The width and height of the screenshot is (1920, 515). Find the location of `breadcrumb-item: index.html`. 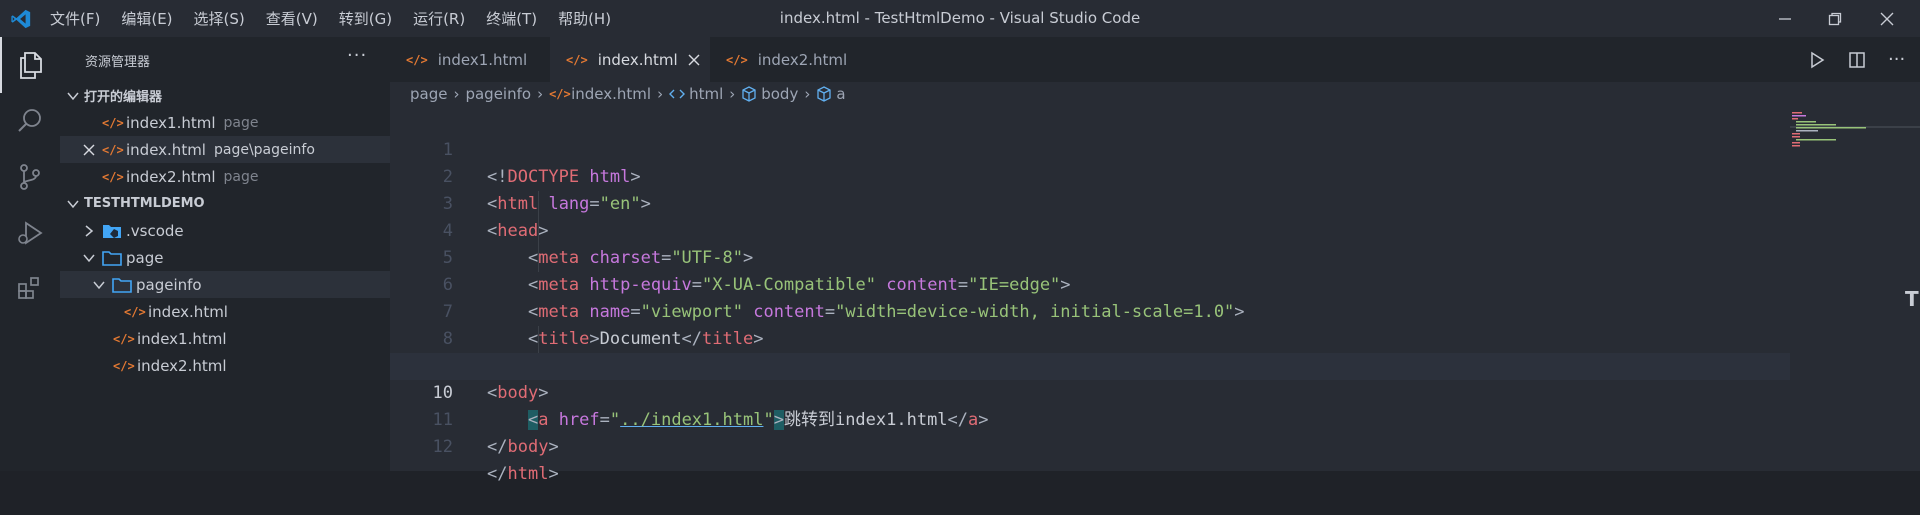

breadcrumb-item: index.html is located at coordinates (611, 94).